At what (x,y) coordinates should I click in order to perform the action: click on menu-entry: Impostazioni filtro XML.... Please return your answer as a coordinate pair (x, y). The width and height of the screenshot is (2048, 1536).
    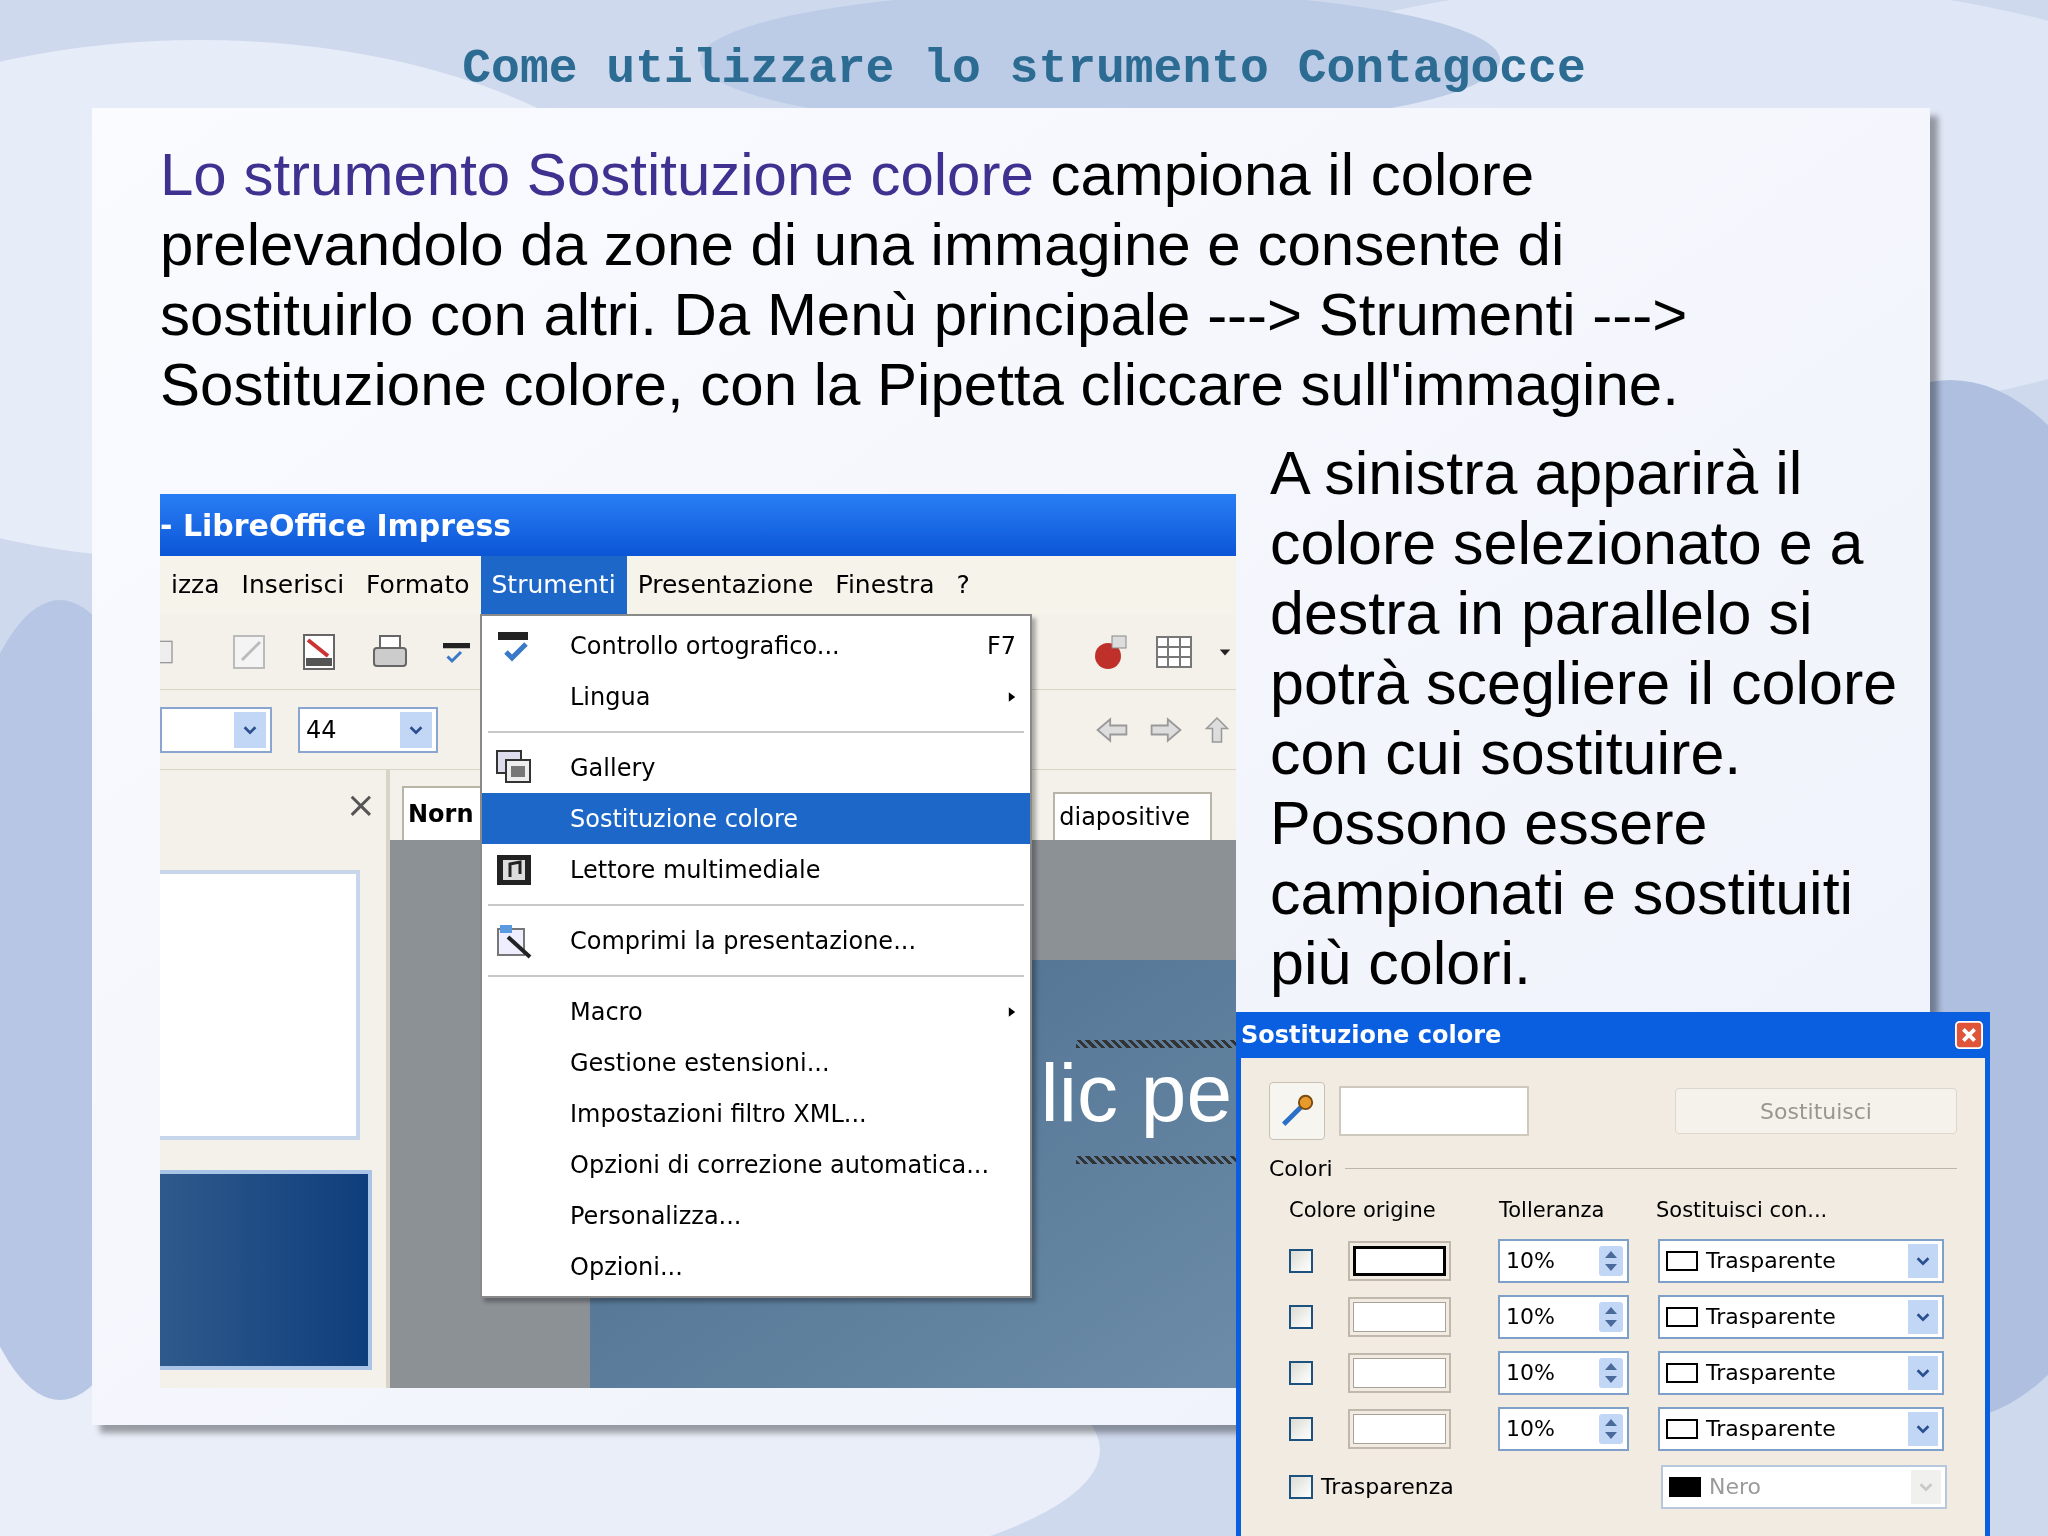
    Looking at the image, I should click on (756, 1113).